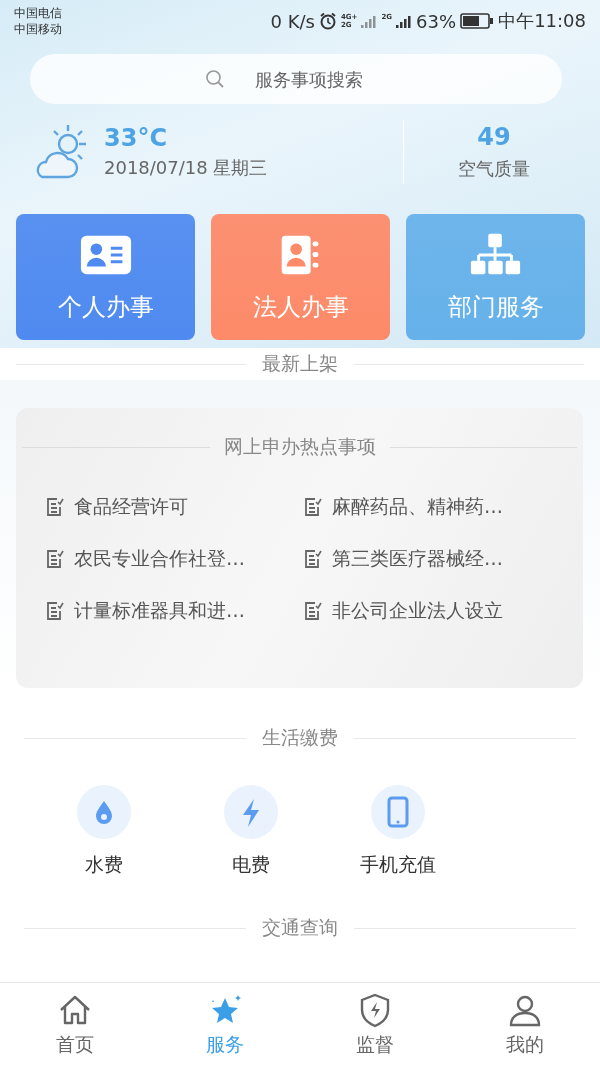 The image size is (600, 1066). I want to click on hot-item-link: 食品经营许可, so click(131, 507).